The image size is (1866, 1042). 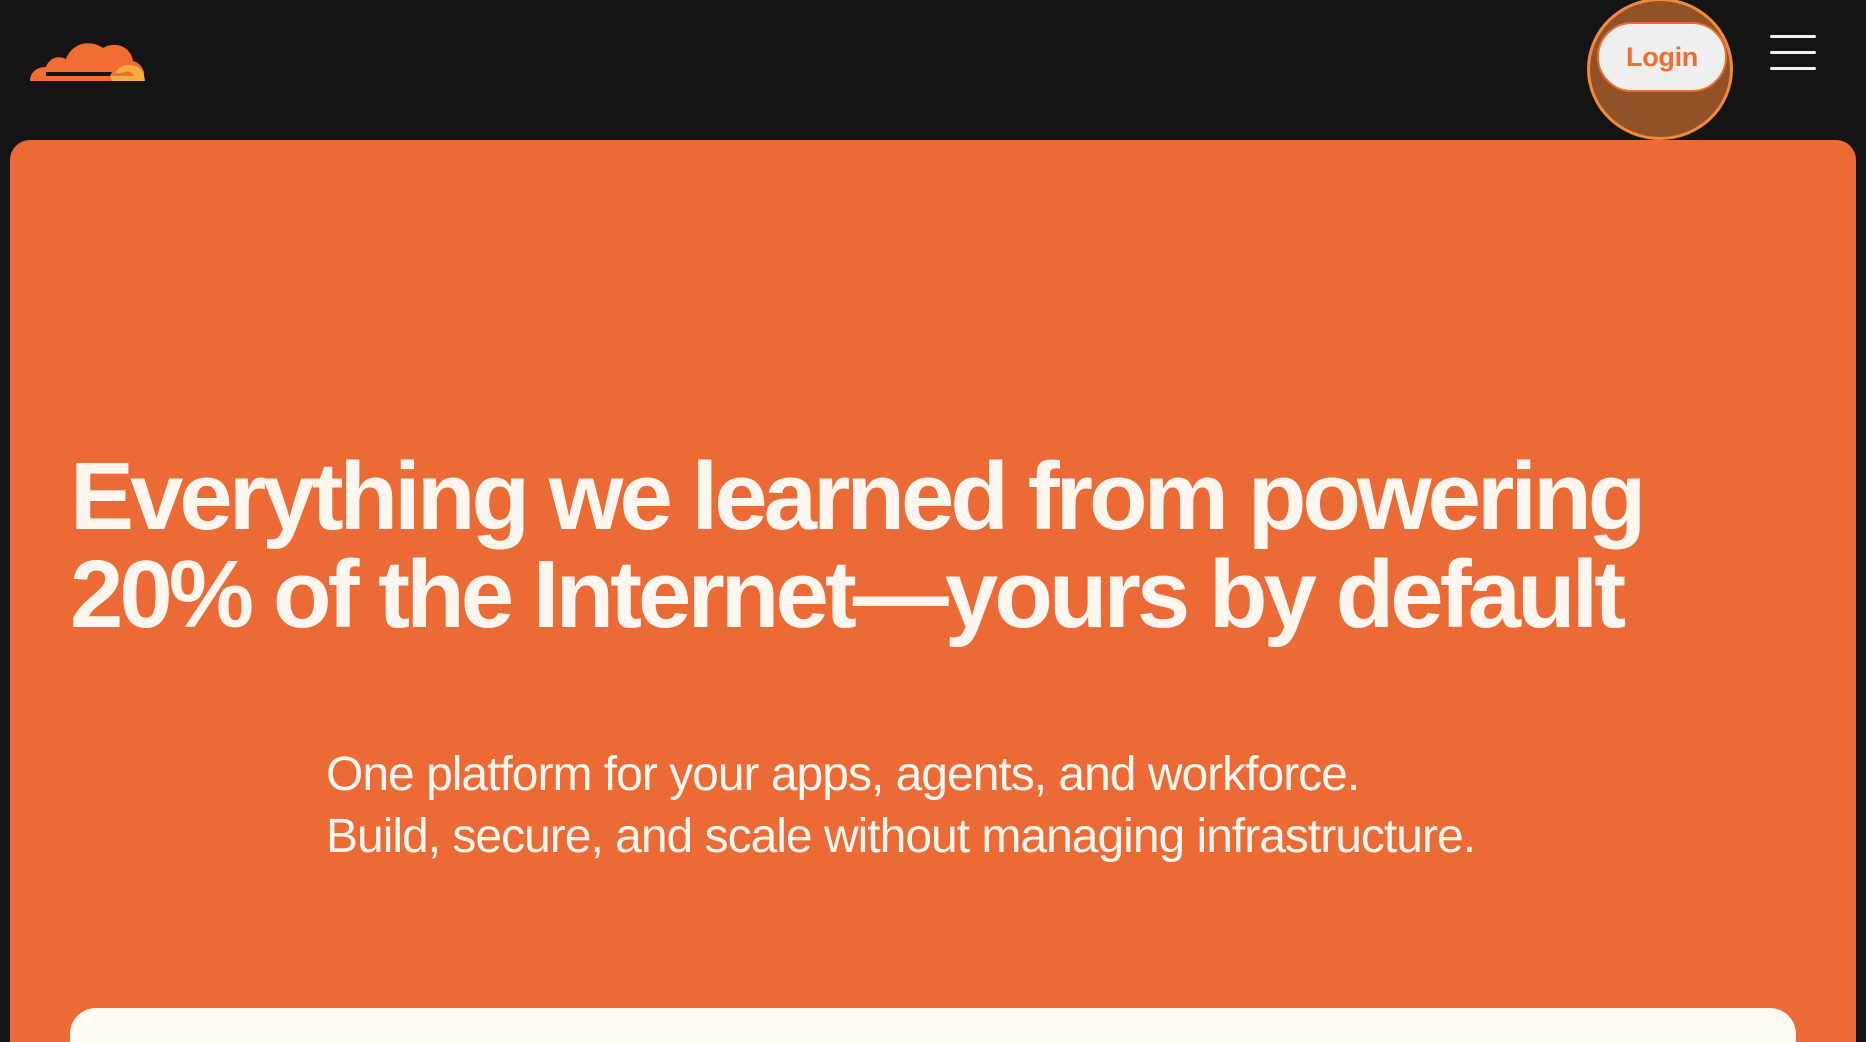 I want to click on top-navigation-bar: Login, so click(x=933, y=70).